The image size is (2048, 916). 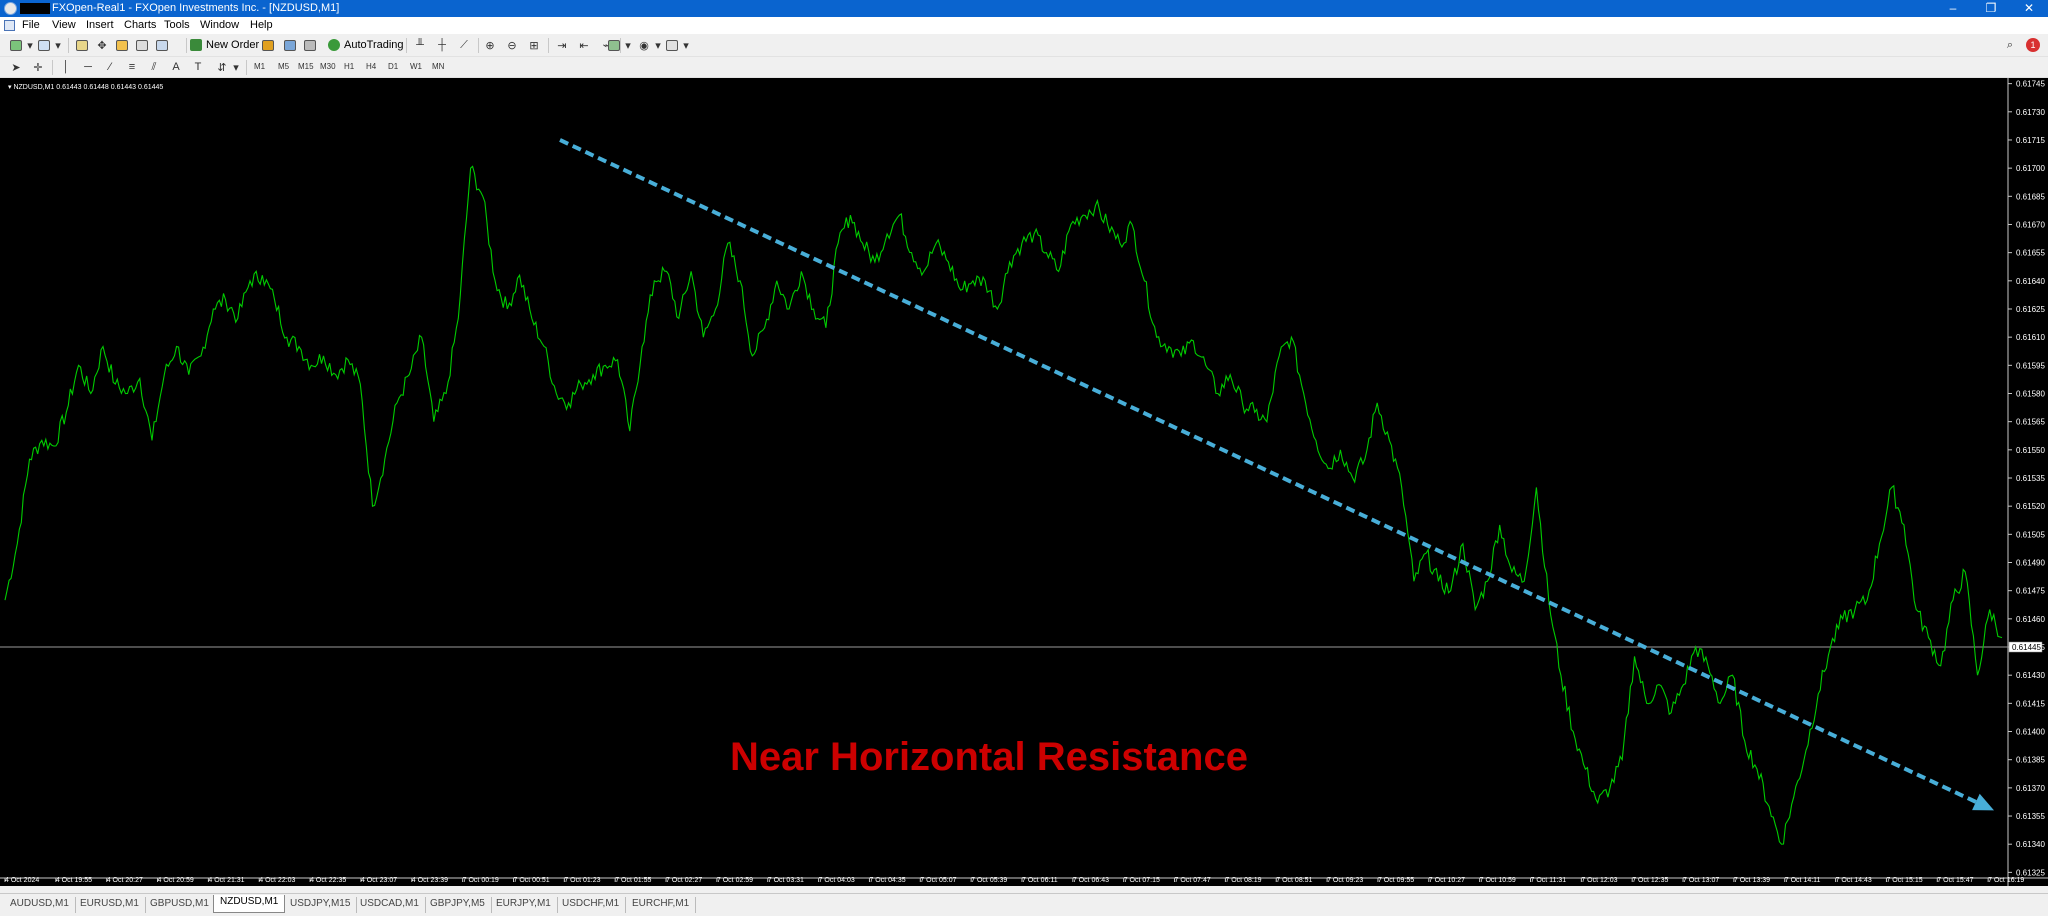 I want to click on price-tick-label: 0.61685, so click(x=2030, y=196).